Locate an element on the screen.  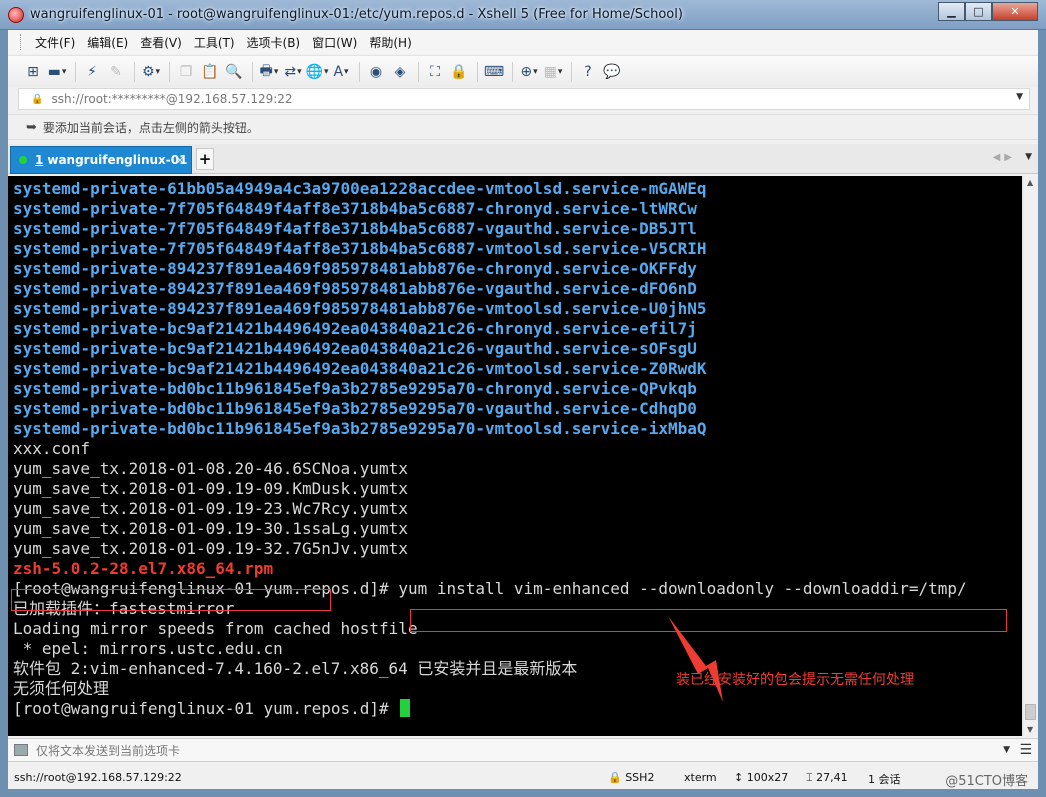
status-sessions: 1 会话 is located at coordinates (884, 779).